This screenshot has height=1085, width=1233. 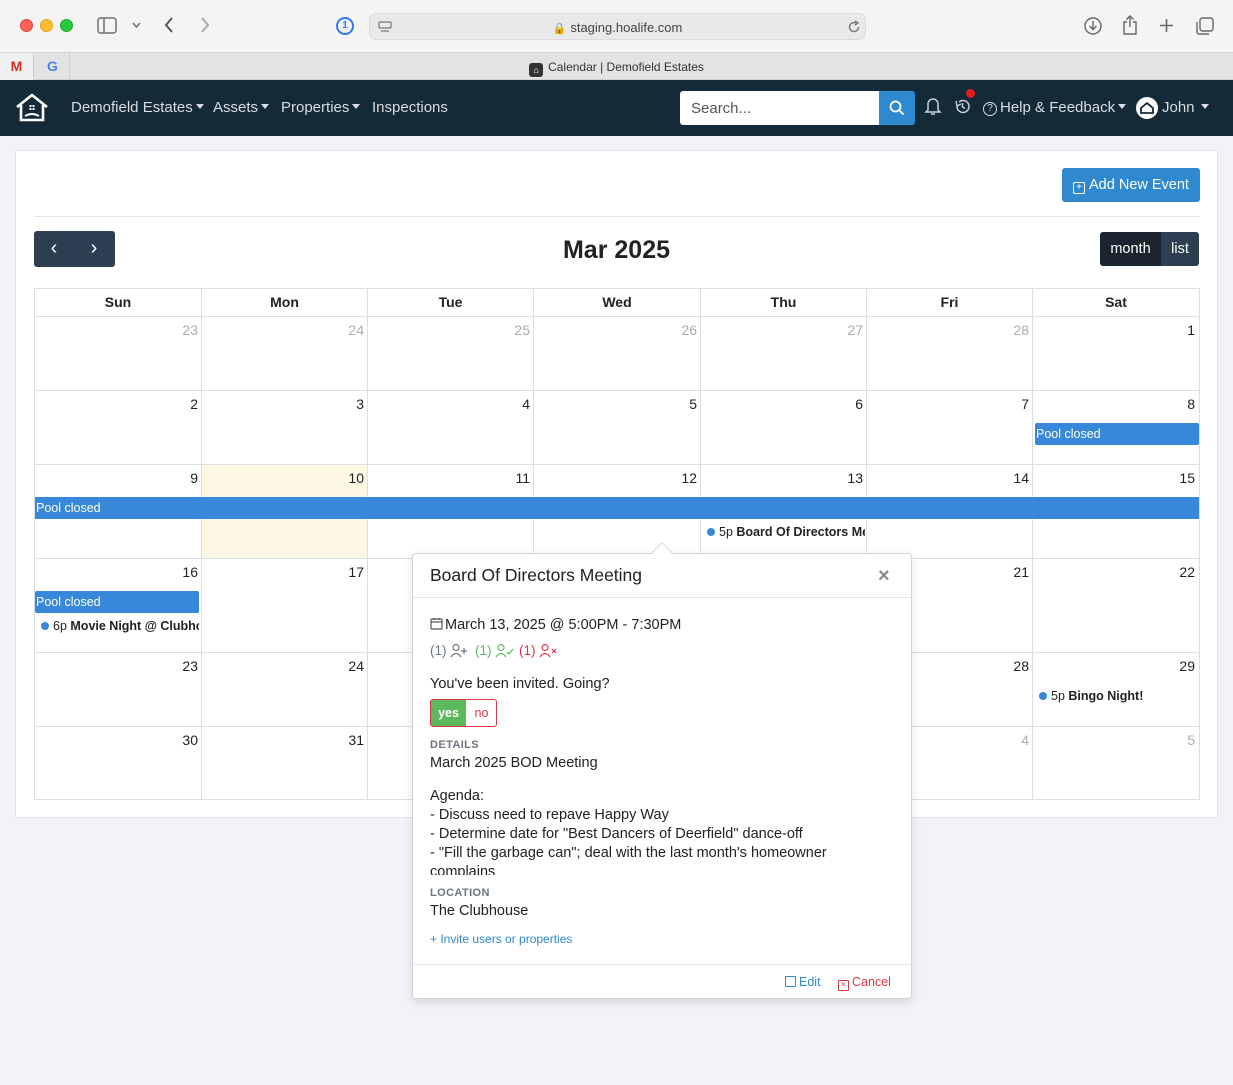 What do you see at coordinates (843, 985) in the screenshot?
I see `calendar-x-icon: ×` at bounding box center [843, 985].